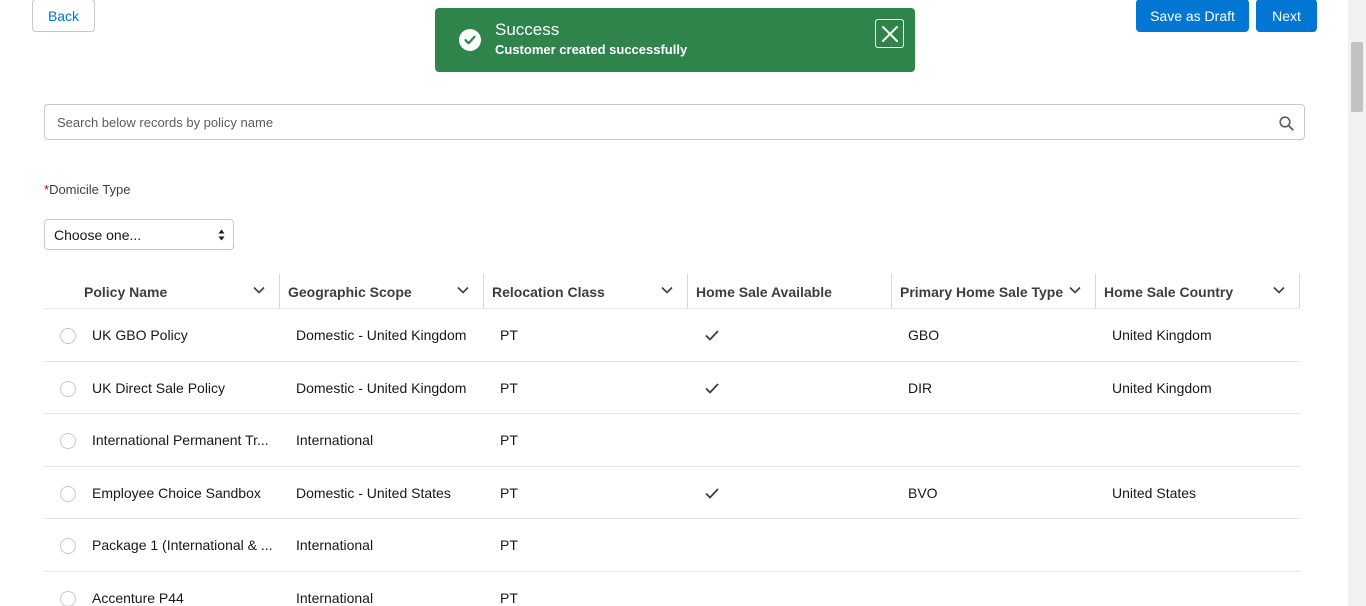 Image resolution: width=1366 pixels, height=606 pixels. I want to click on cell-home-sale-country: United States, so click(1154, 492).